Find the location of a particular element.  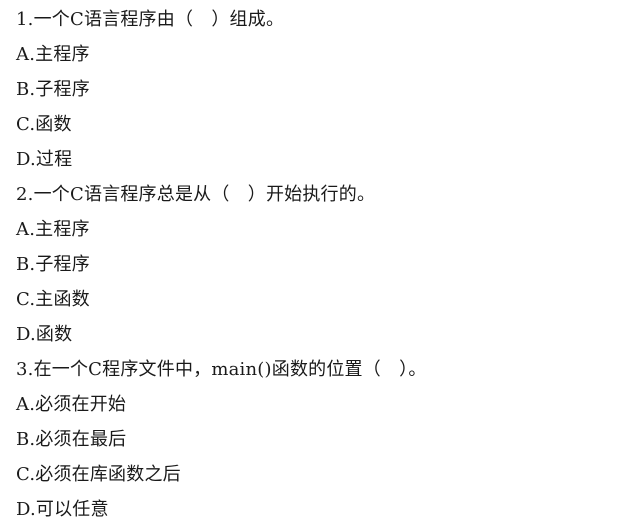

question-1-option-c: C.函数 is located at coordinates (44, 124).